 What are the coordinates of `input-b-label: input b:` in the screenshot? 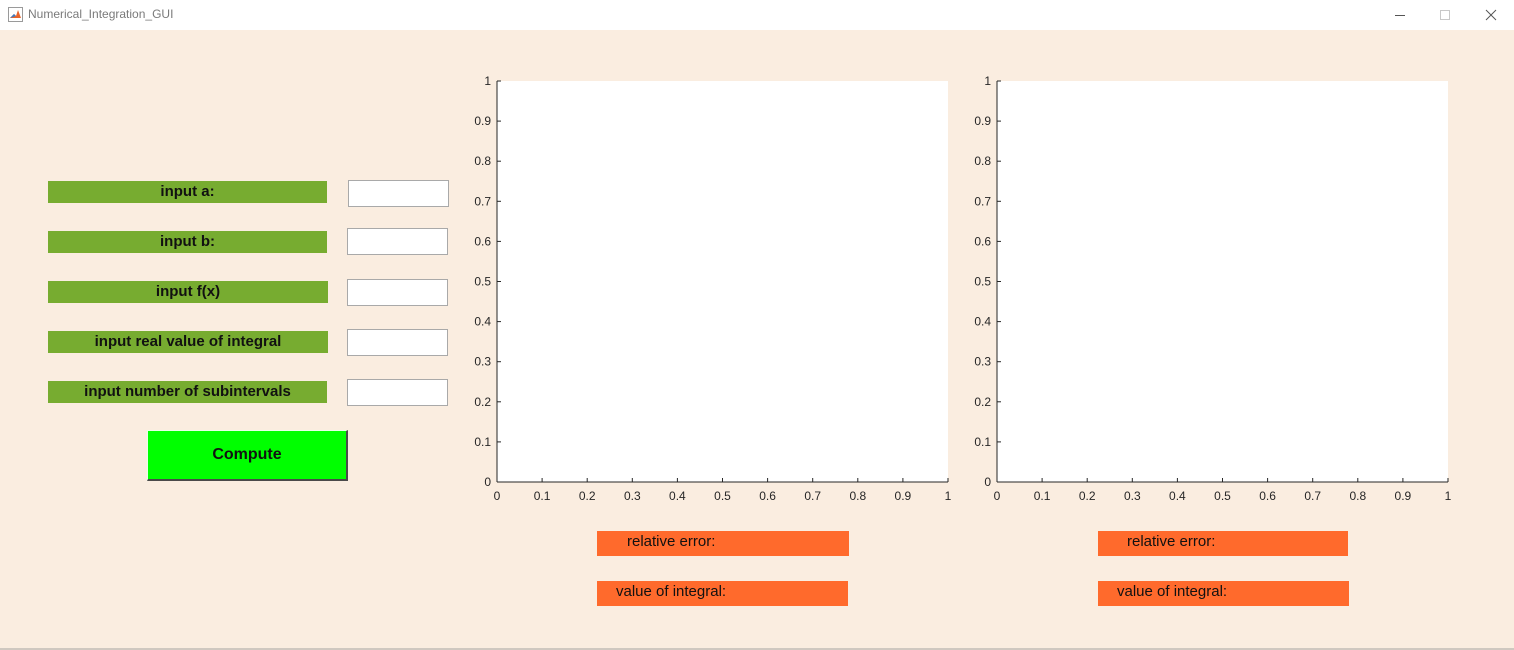 It's located at (187, 242).